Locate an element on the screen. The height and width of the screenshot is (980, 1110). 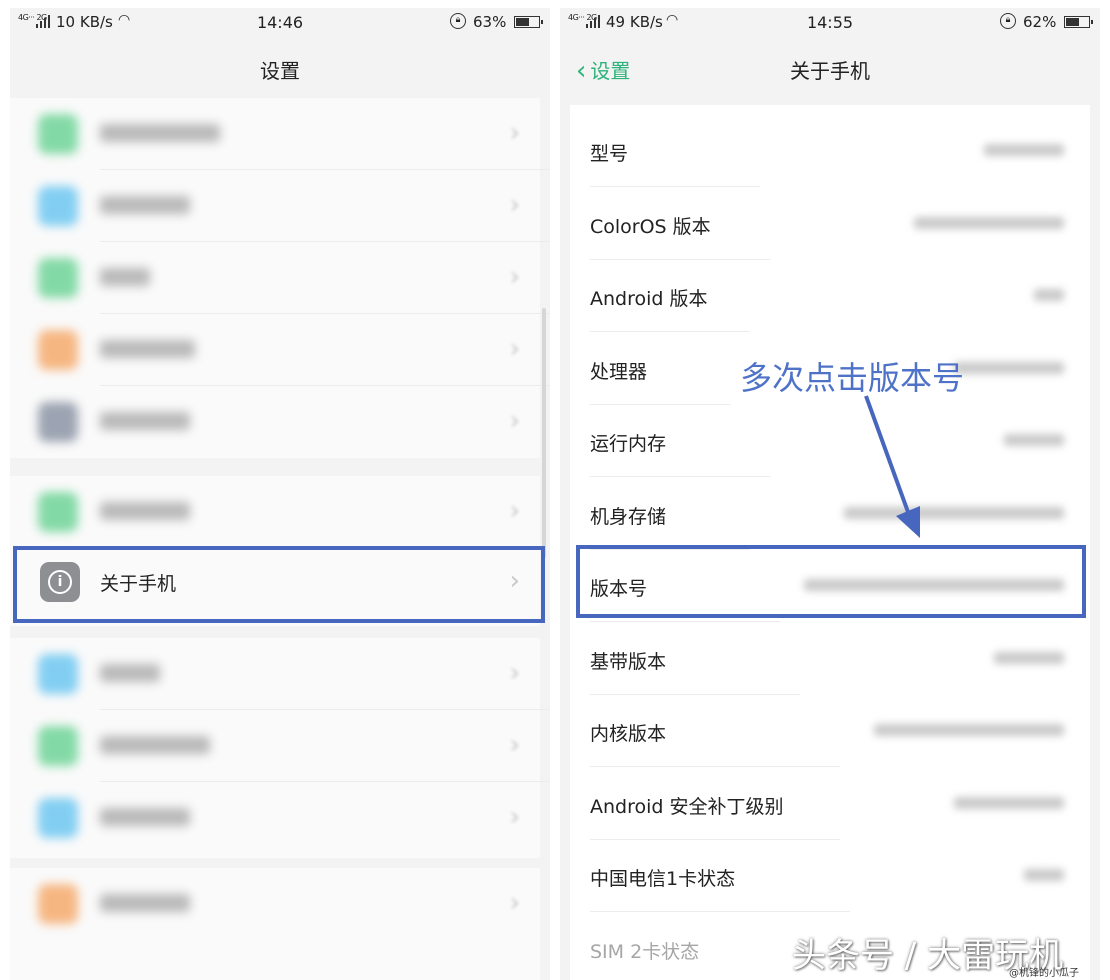
info-row-label: 内核版本 is located at coordinates (628, 734).